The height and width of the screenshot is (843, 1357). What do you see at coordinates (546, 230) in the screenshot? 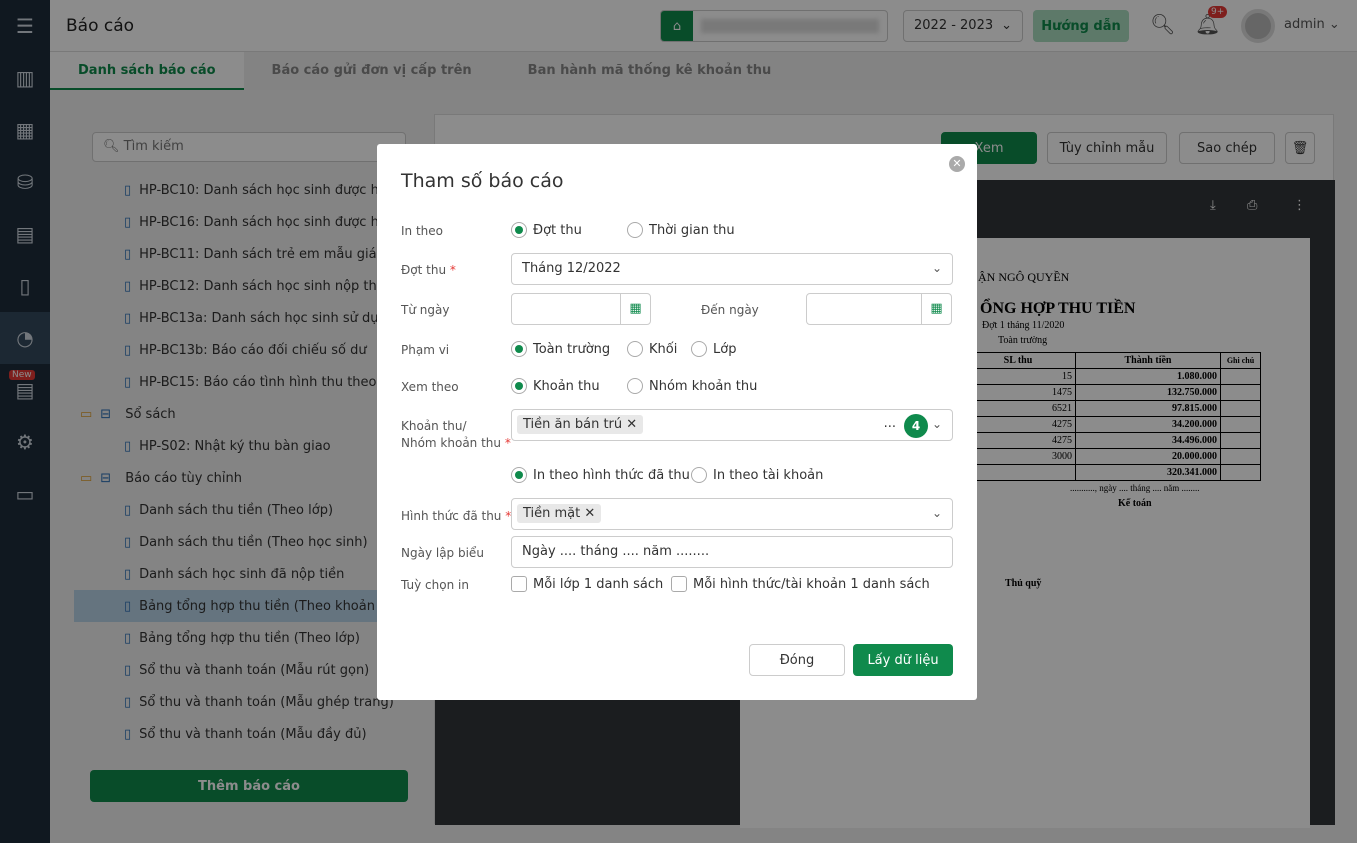
I see `radio-batch: Đợt thu` at bounding box center [546, 230].